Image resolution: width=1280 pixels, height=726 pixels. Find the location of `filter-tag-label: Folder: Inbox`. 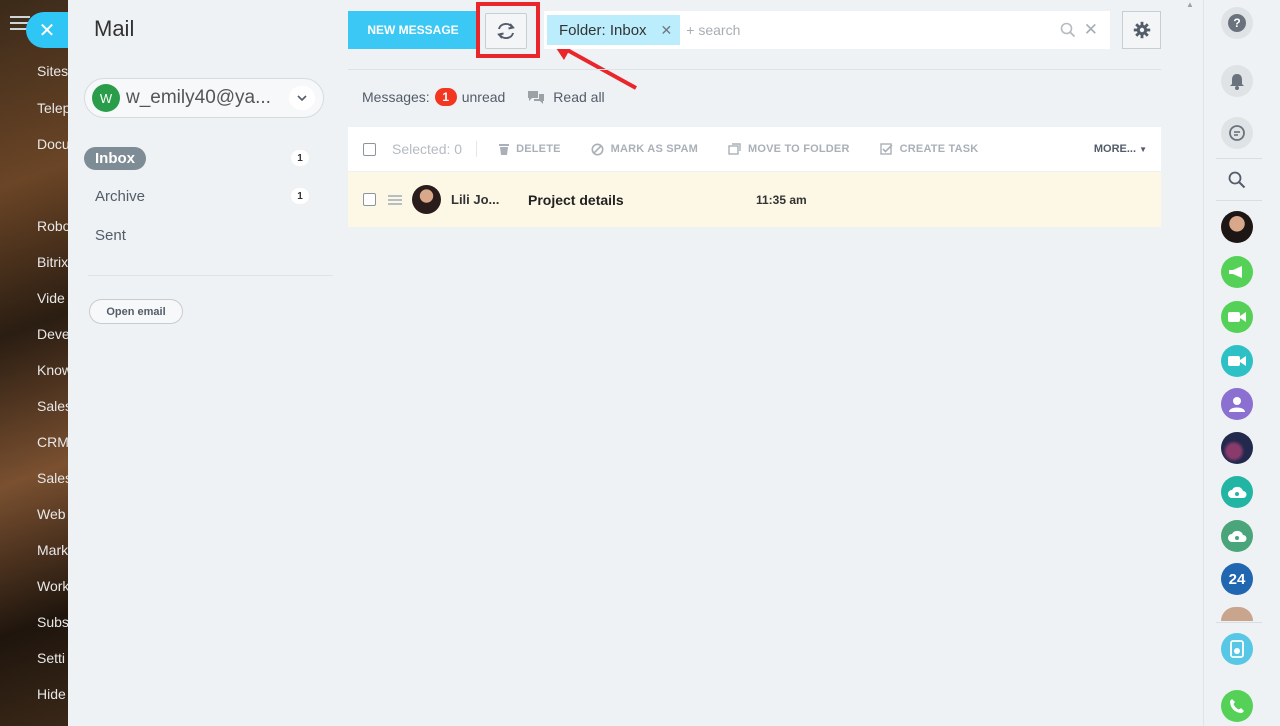

filter-tag-label: Folder: Inbox is located at coordinates (603, 30).